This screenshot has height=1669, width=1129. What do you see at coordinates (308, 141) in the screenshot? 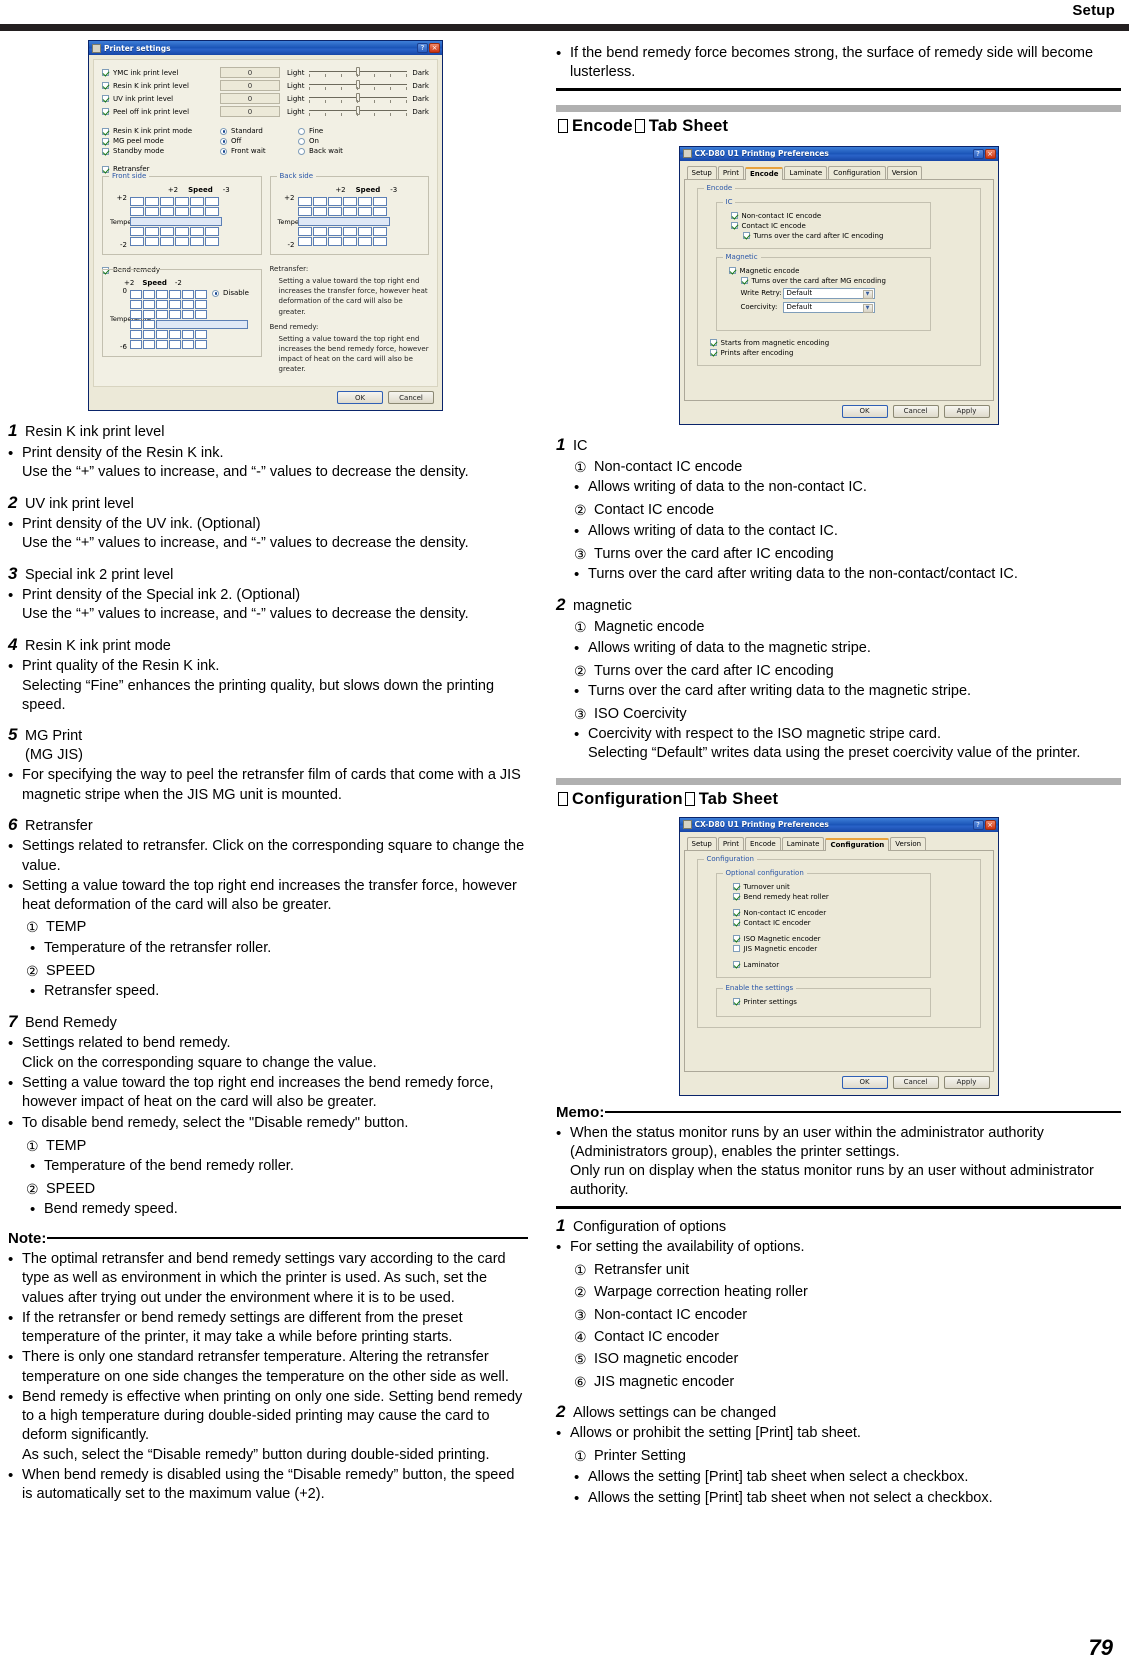
I see `radio-on: On` at bounding box center [308, 141].